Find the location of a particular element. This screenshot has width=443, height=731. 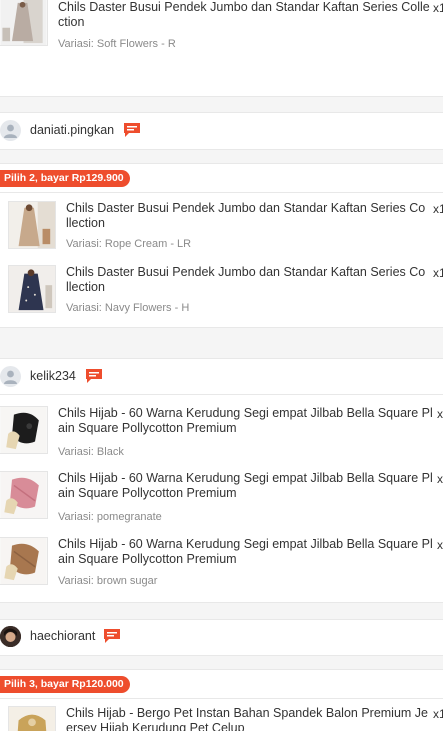

buyer-row: kelik234 is located at coordinates (221, 377).